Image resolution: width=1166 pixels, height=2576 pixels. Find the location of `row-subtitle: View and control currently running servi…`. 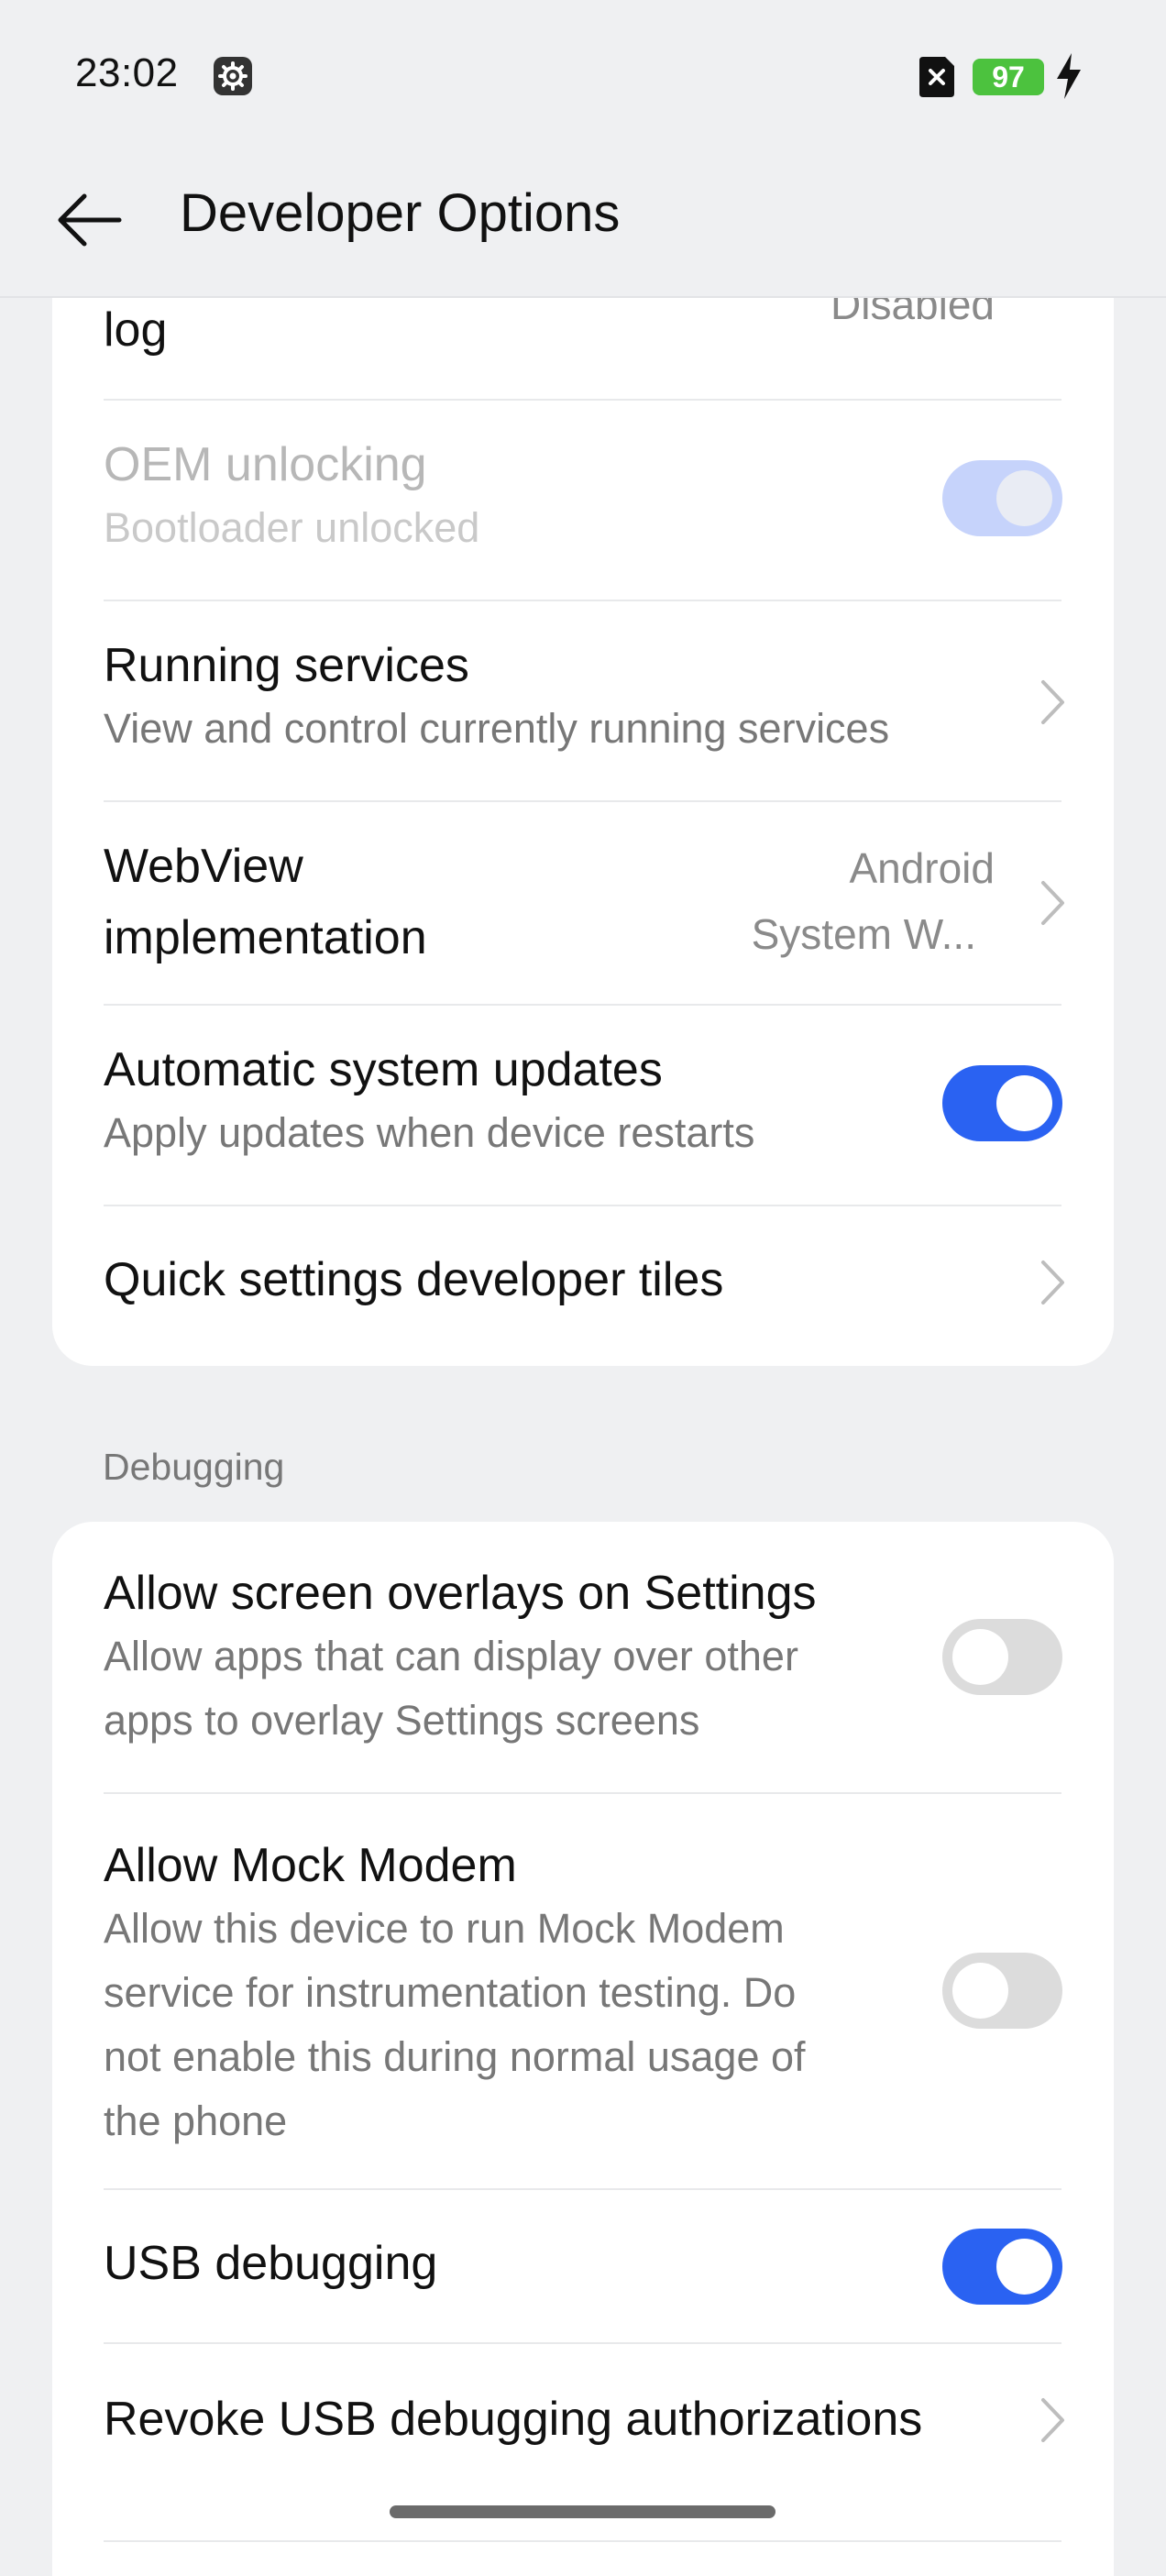

row-subtitle: View and control currently running servi… is located at coordinates (497, 729).